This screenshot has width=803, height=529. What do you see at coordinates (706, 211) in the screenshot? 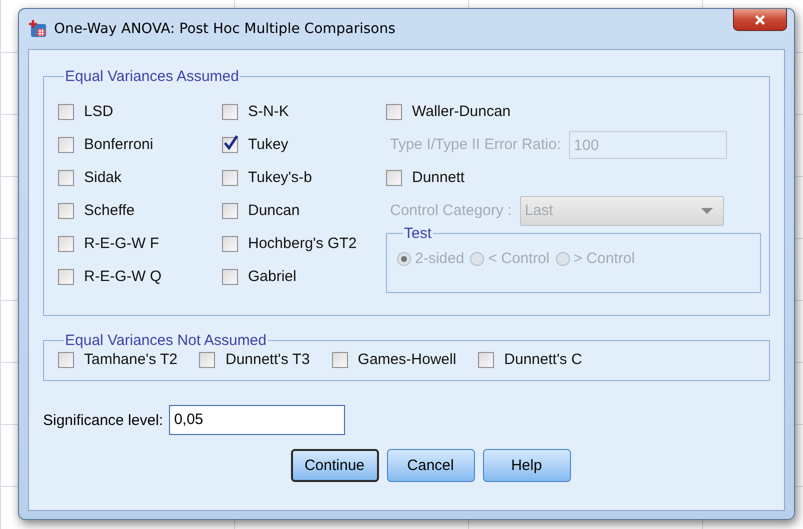
I see `caret-icon` at bounding box center [706, 211].